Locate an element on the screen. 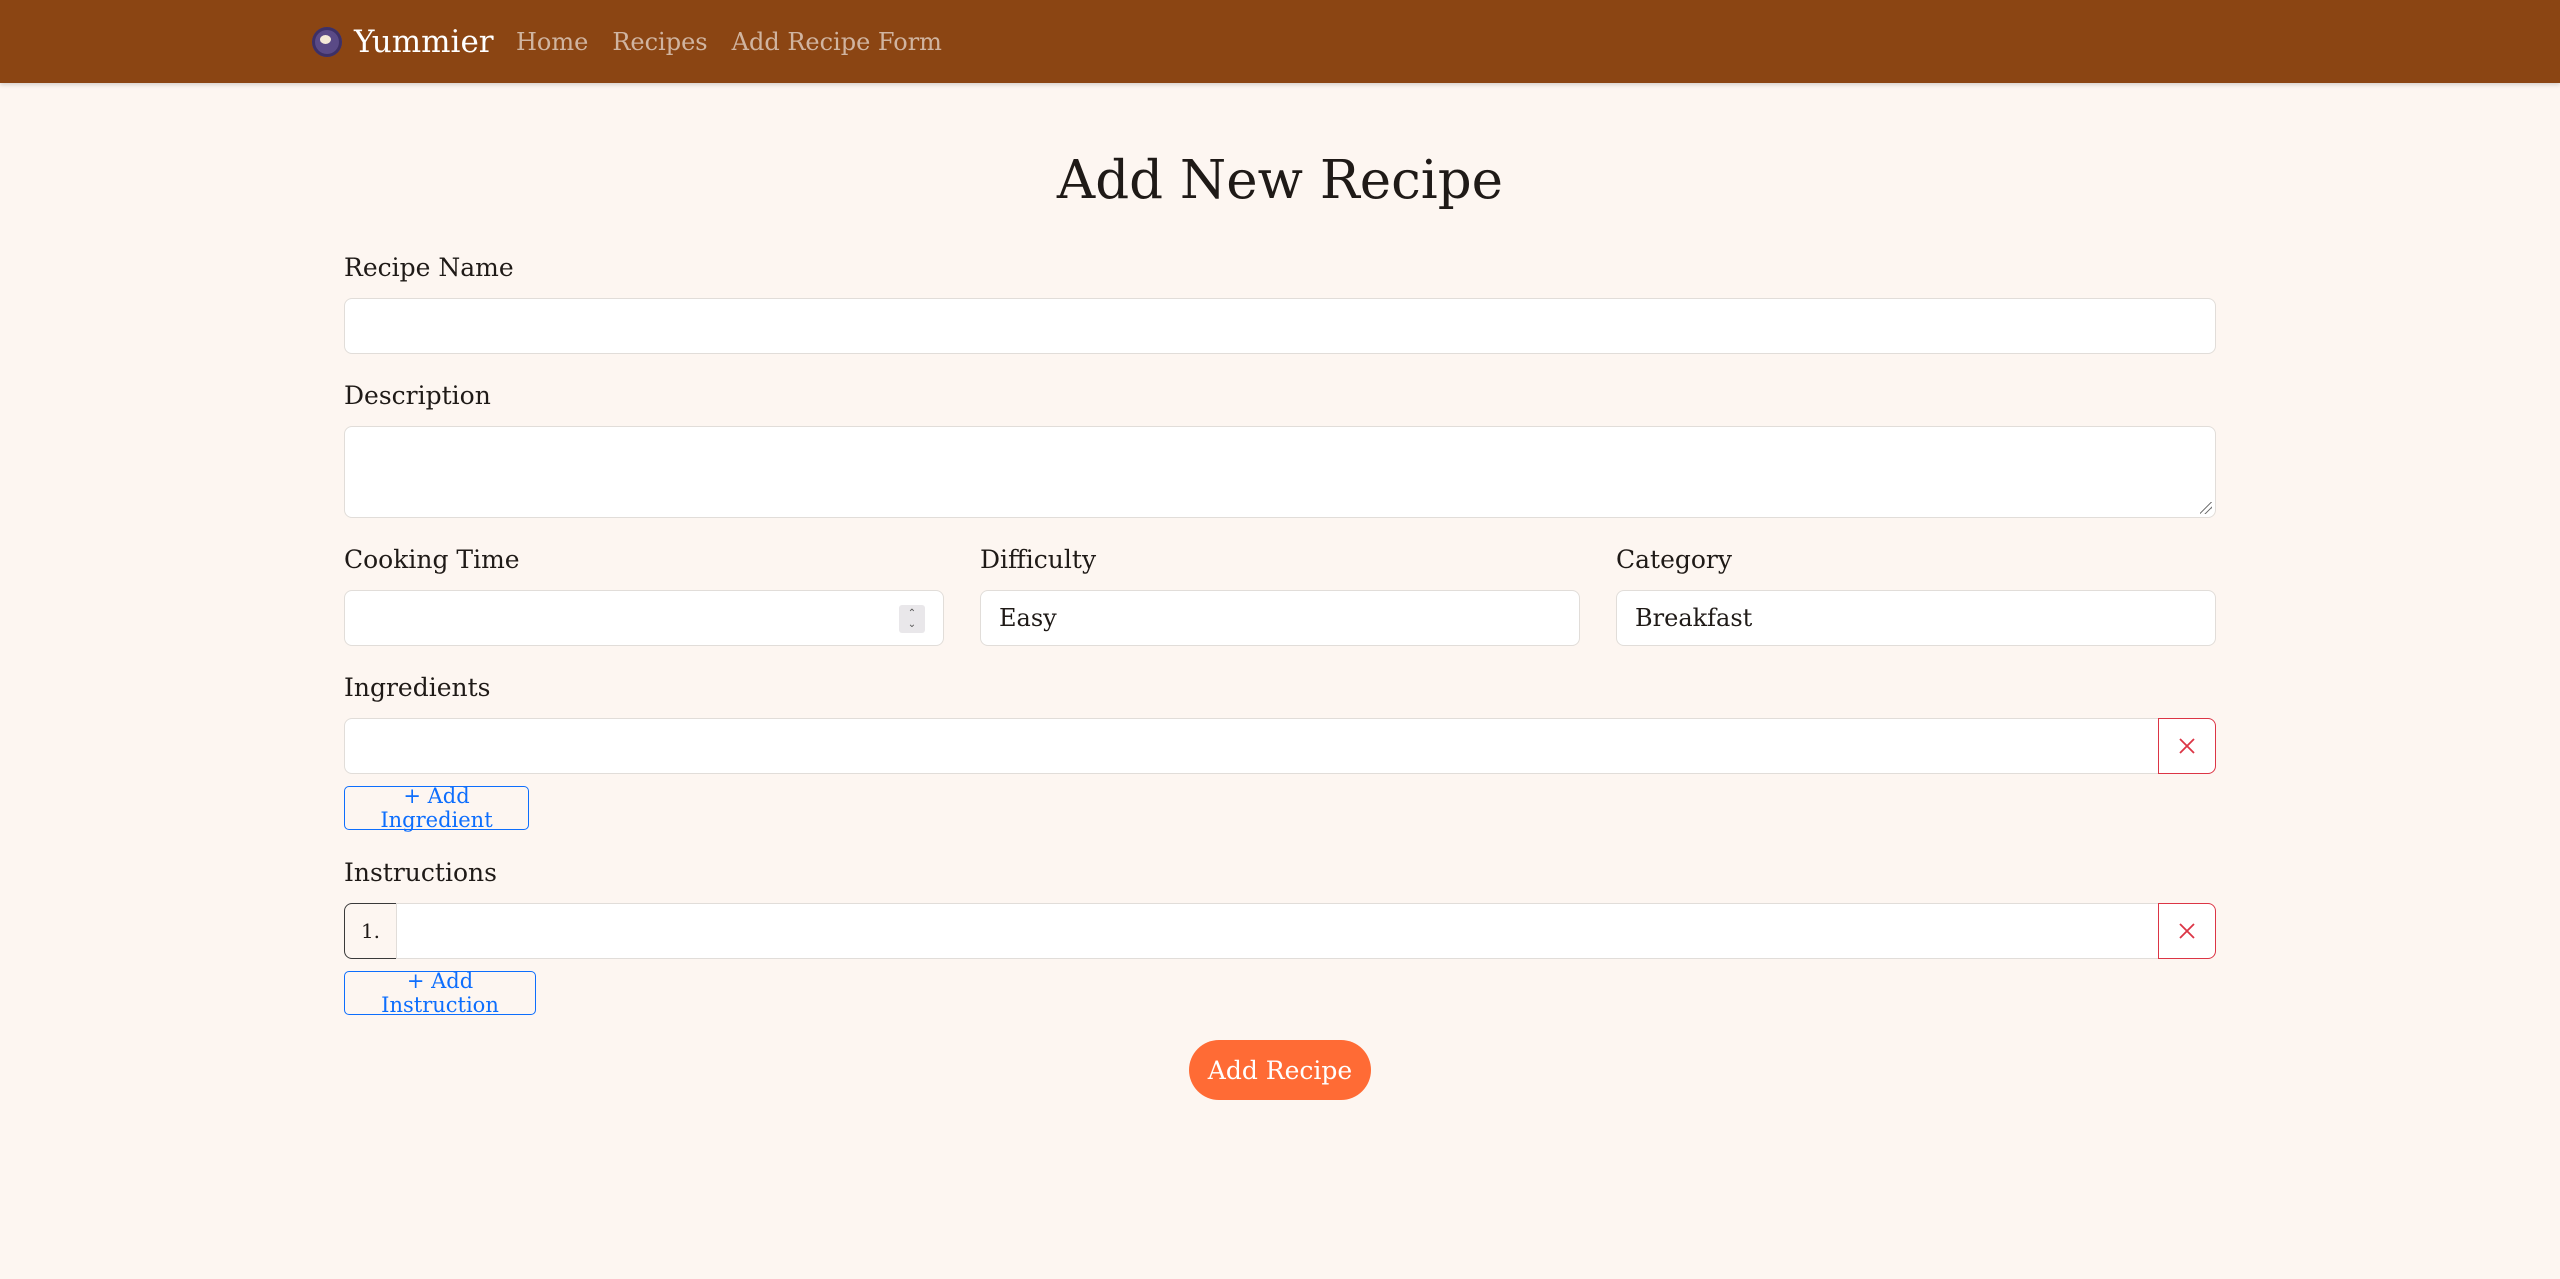 The image size is (2560, 1279). page-title: Add New Recipe is located at coordinates (1280, 180).